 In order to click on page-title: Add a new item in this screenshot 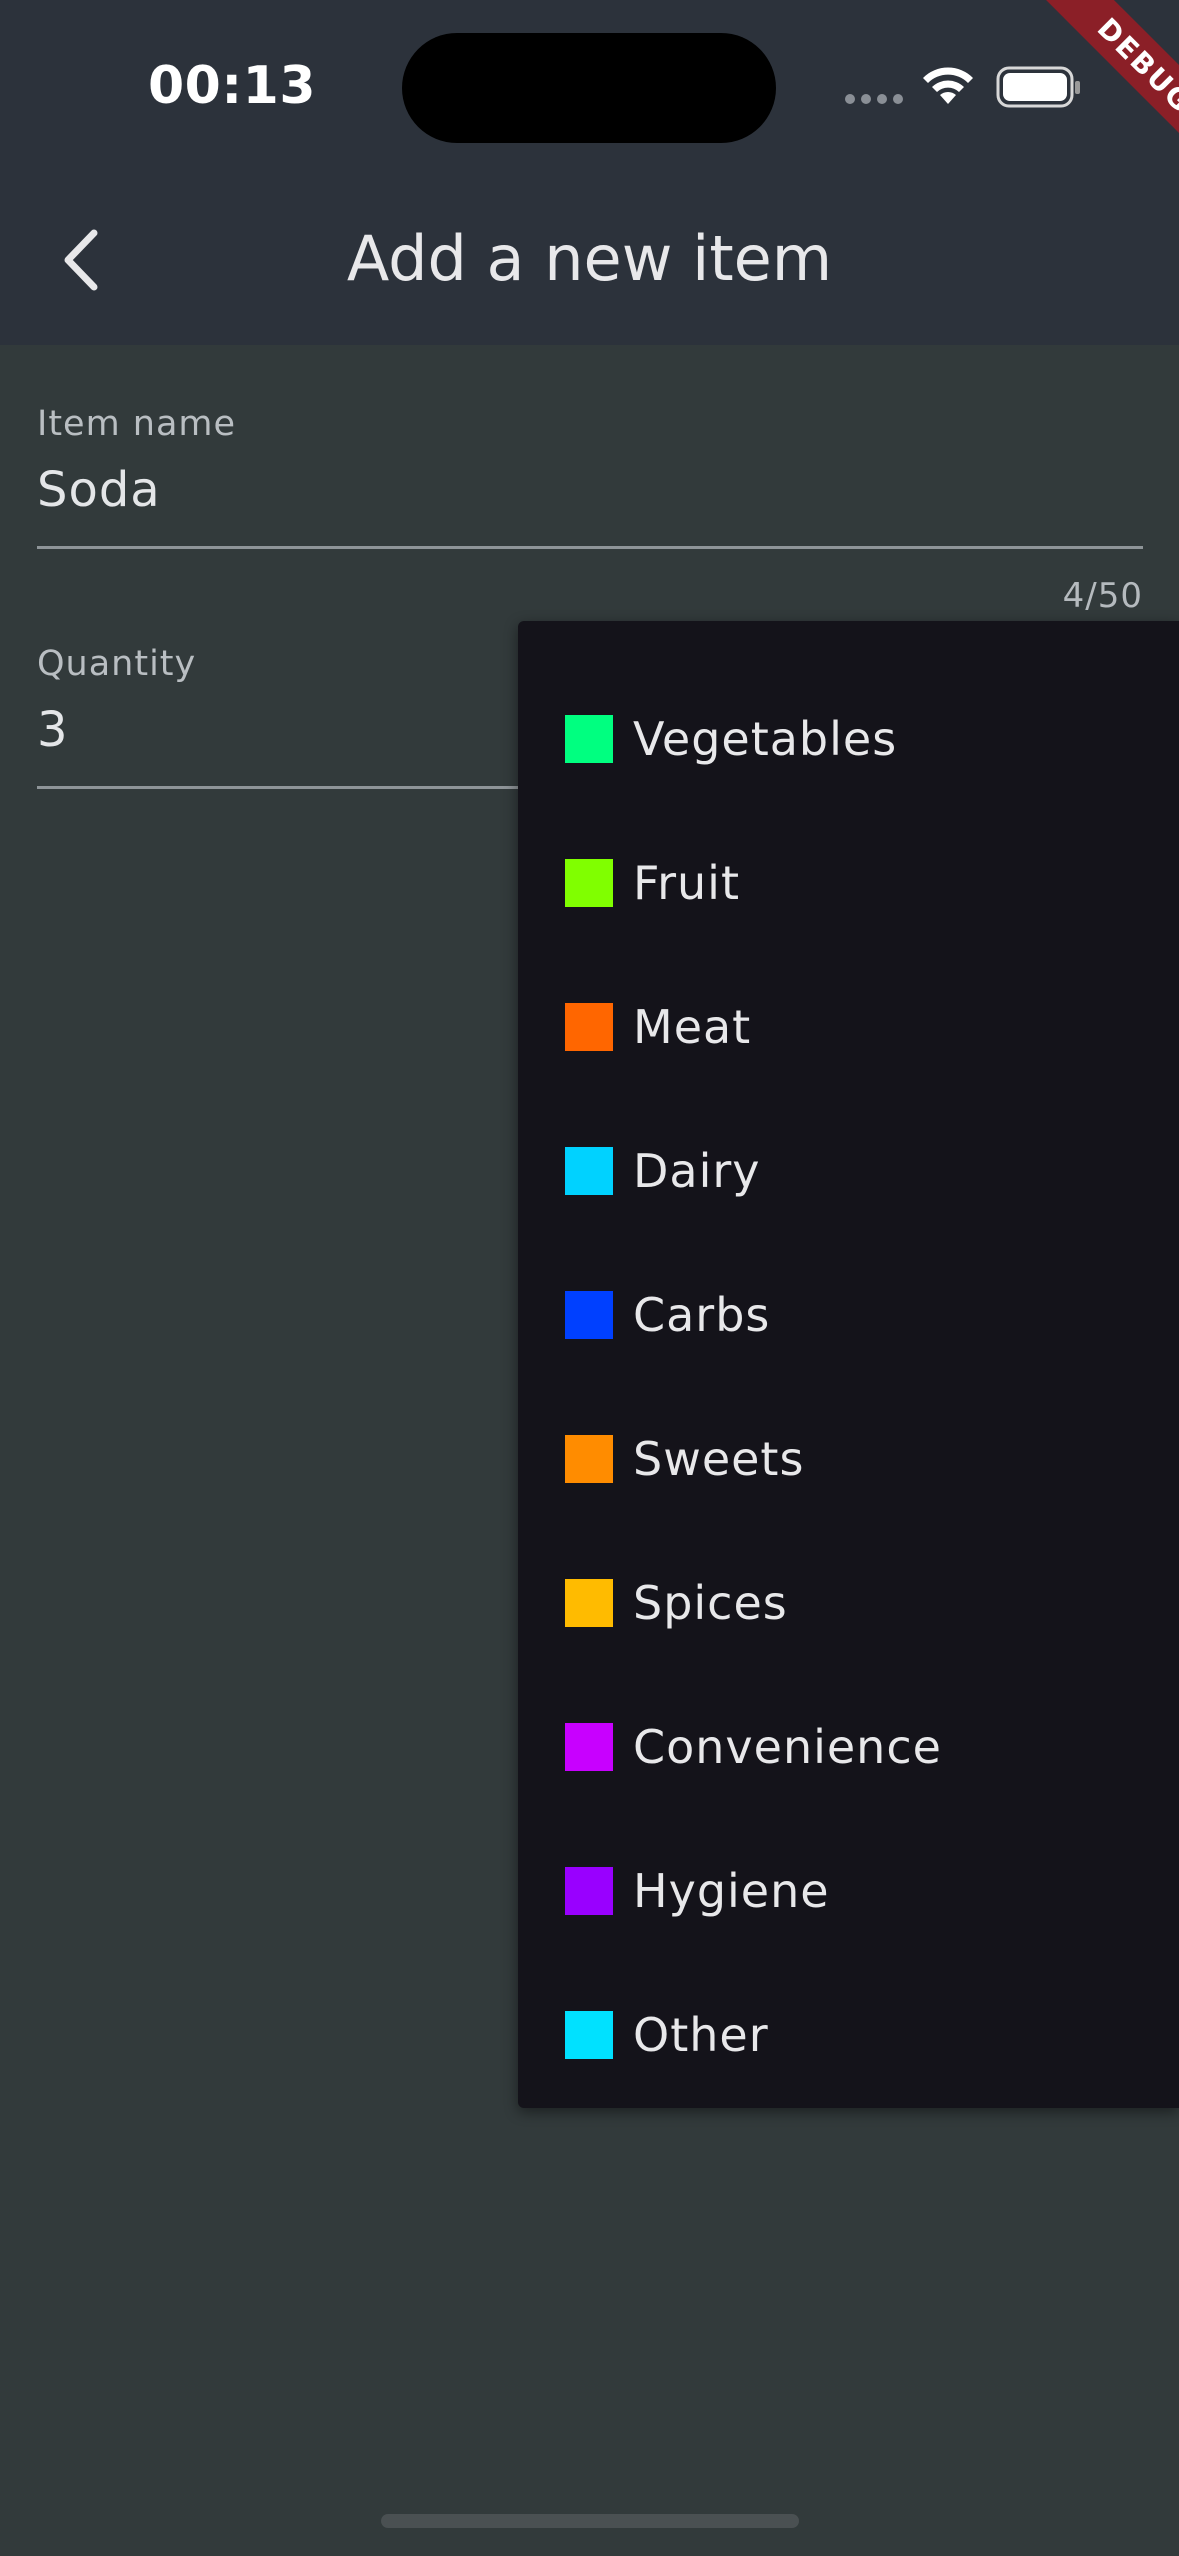, I will do `click(589, 258)`.